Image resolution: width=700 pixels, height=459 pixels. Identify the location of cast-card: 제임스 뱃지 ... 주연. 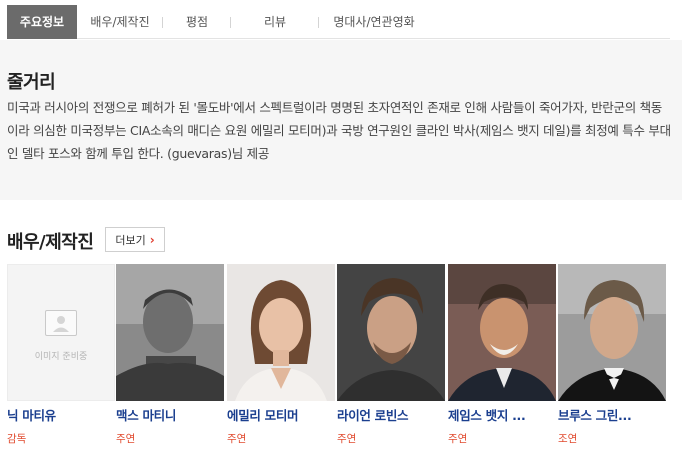
(502, 355).